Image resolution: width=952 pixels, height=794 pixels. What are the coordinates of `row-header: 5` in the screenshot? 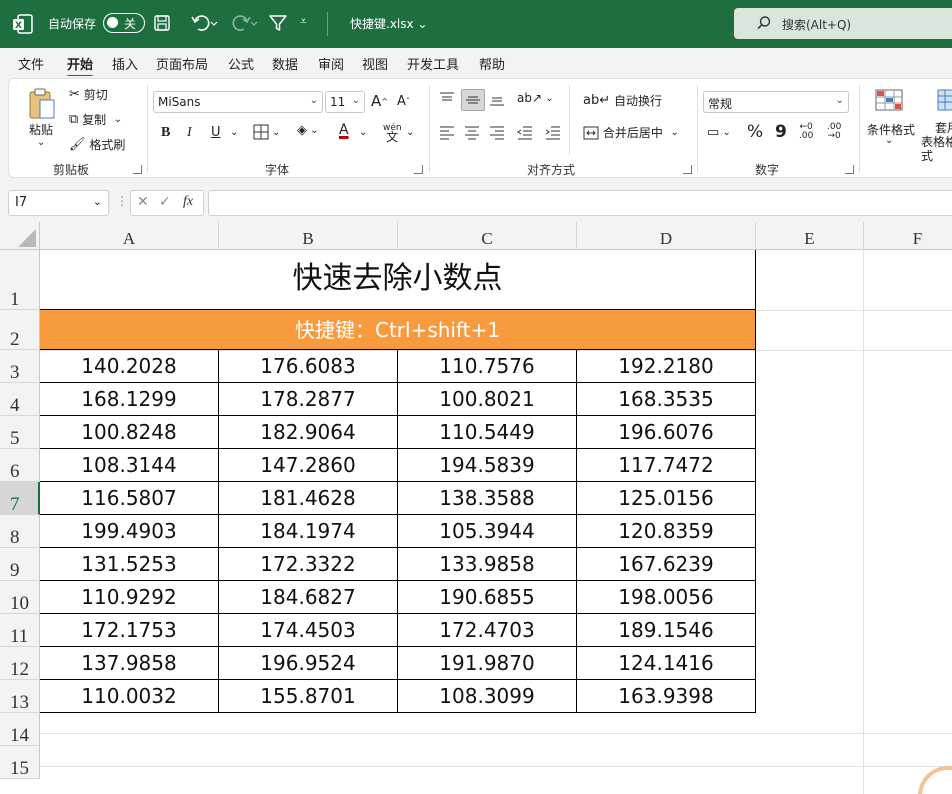 It's located at (20, 432).